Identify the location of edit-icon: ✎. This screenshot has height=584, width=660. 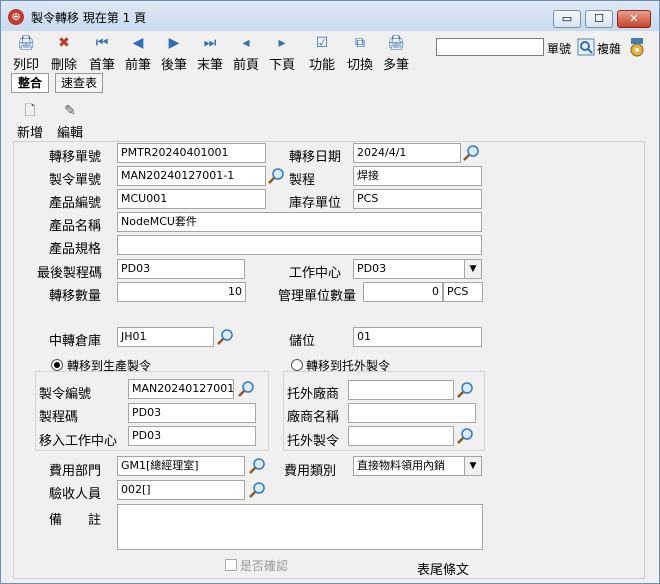
(70, 111).